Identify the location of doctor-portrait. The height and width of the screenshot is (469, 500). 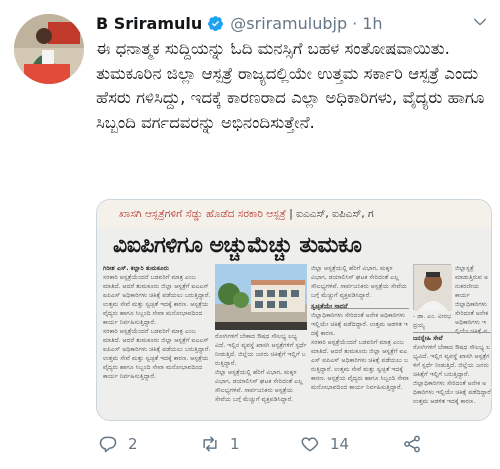
(432, 287).